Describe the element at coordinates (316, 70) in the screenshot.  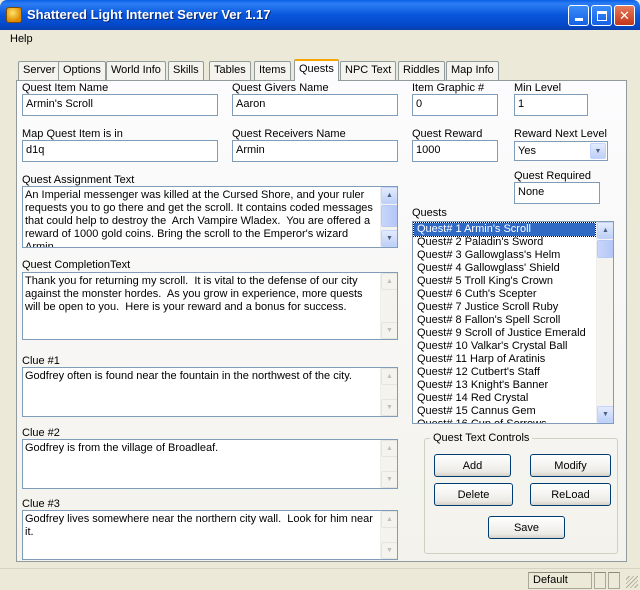
I see `tab-quests: Quests` at that location.